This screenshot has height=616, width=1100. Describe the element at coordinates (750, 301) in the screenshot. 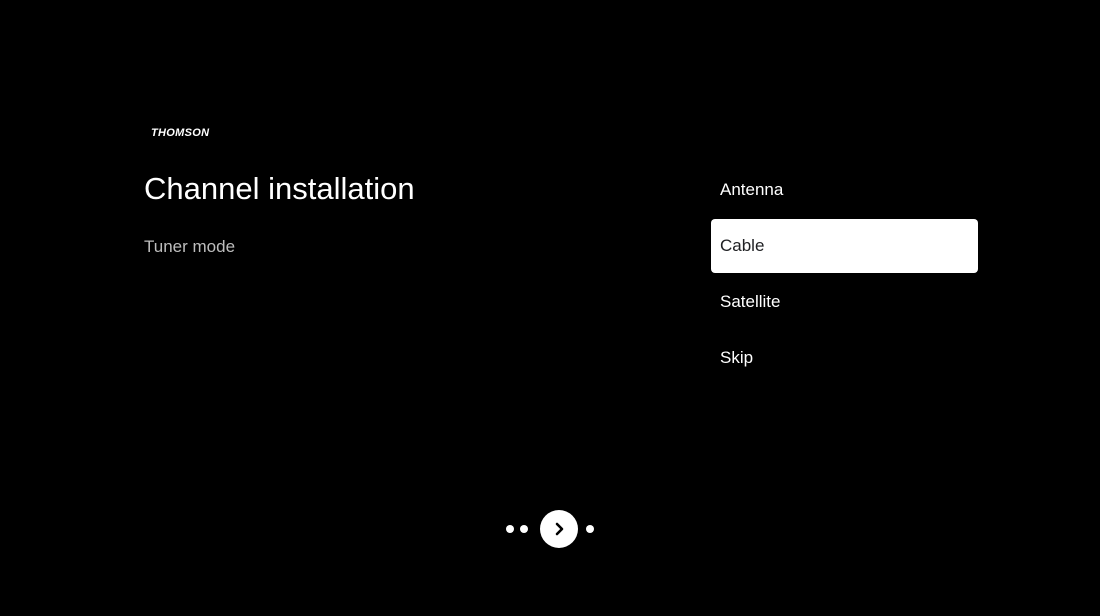

I see `option-label: Satellite` at that location.